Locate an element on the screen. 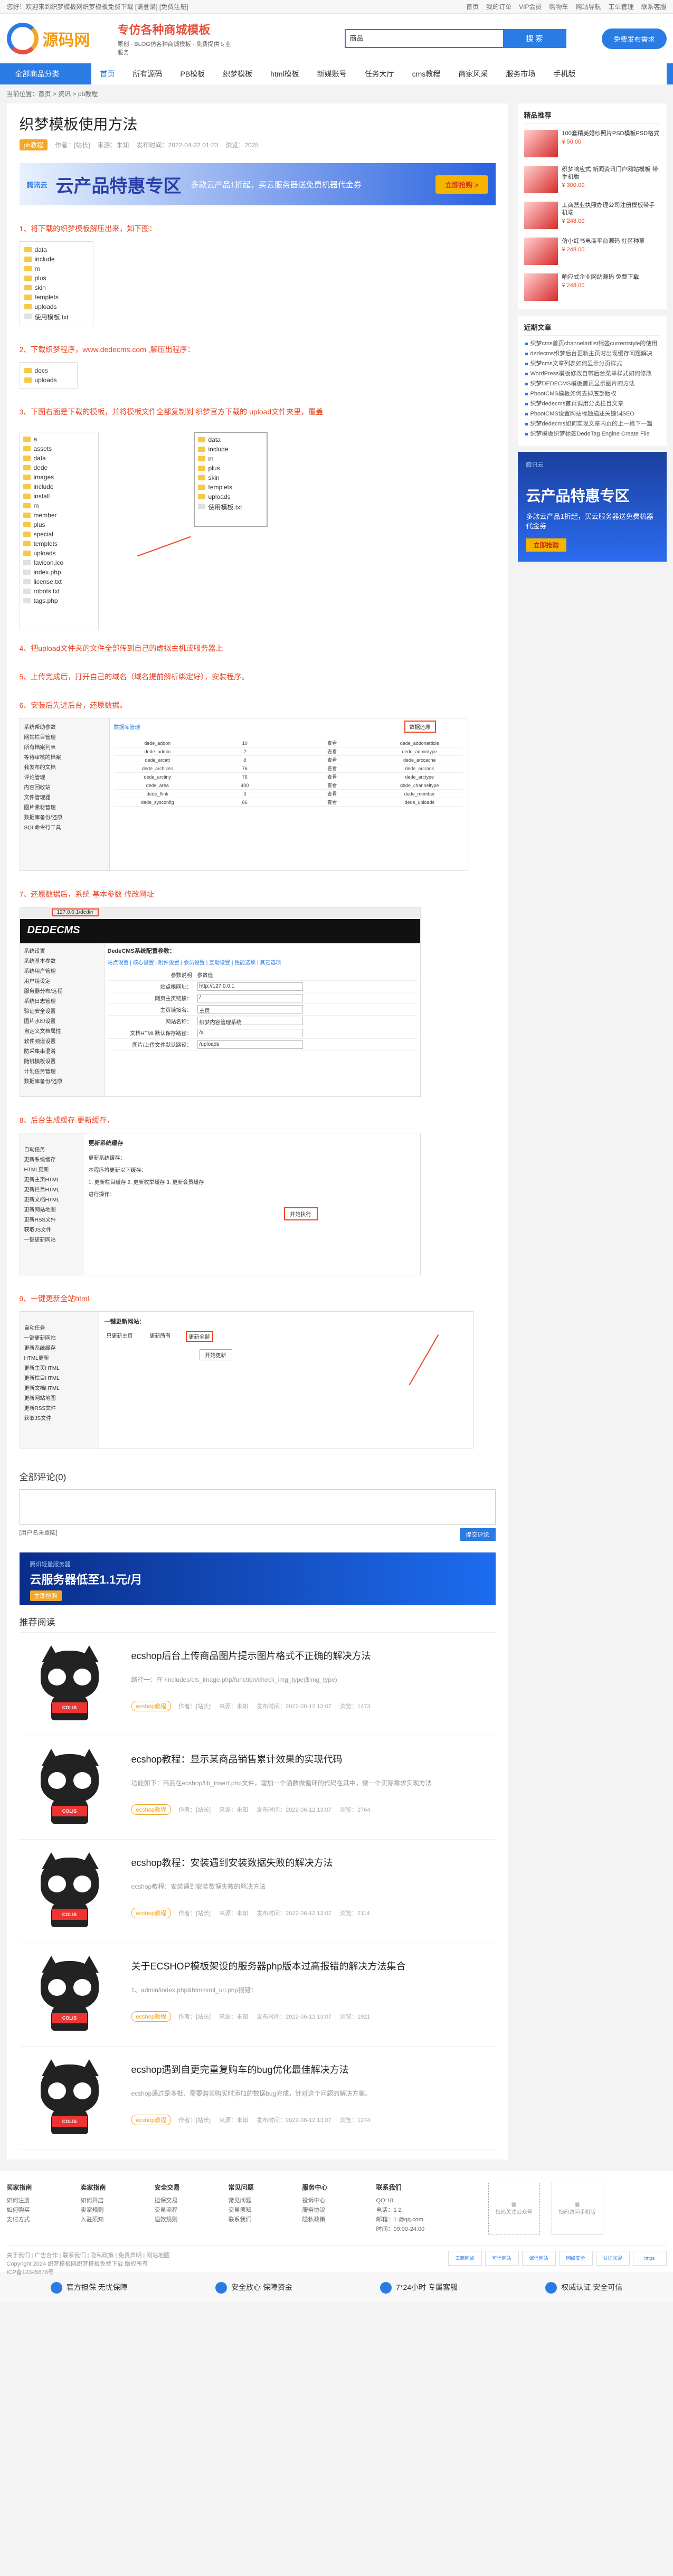  latest-article-link: PbootCMS设置网站标题描述关键词SEO is located at coordinates (592, 414).